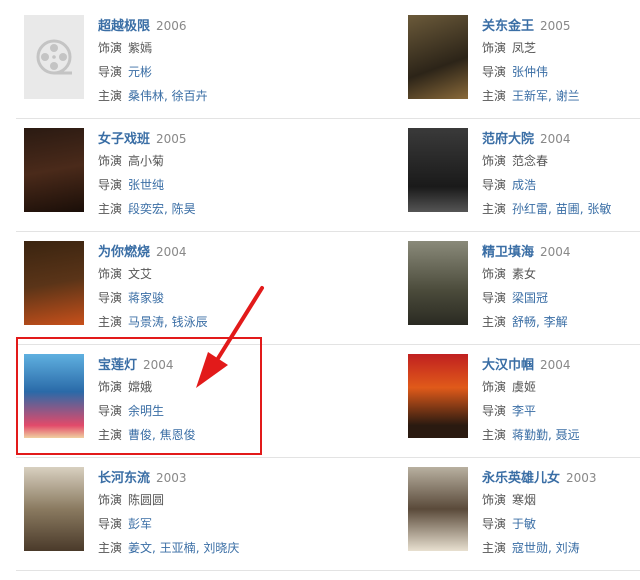  Describe the element at coordinates (524, 322) in the screenshot. I see `cast-member-link: 舒畅` at that location.